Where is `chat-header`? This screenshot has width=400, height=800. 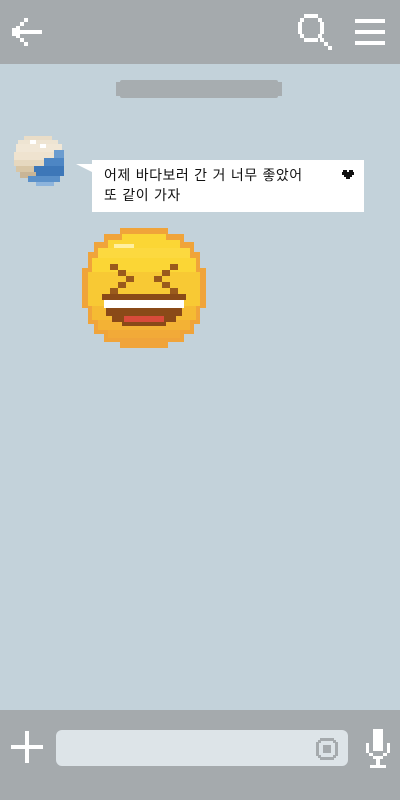
chat-header is located at coordinates (200, 32).